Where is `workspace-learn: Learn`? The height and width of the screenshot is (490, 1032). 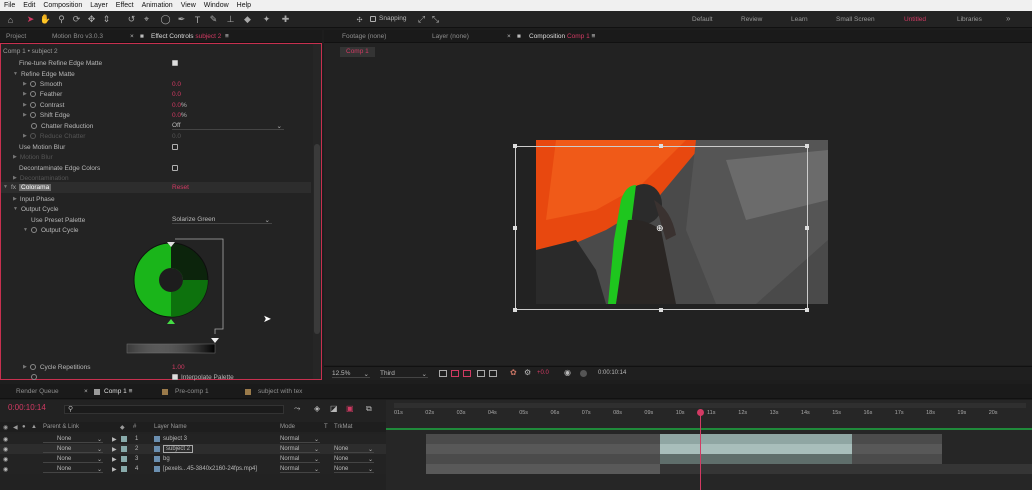
workspace-learn: Learn is located at coordinates (799, 19).